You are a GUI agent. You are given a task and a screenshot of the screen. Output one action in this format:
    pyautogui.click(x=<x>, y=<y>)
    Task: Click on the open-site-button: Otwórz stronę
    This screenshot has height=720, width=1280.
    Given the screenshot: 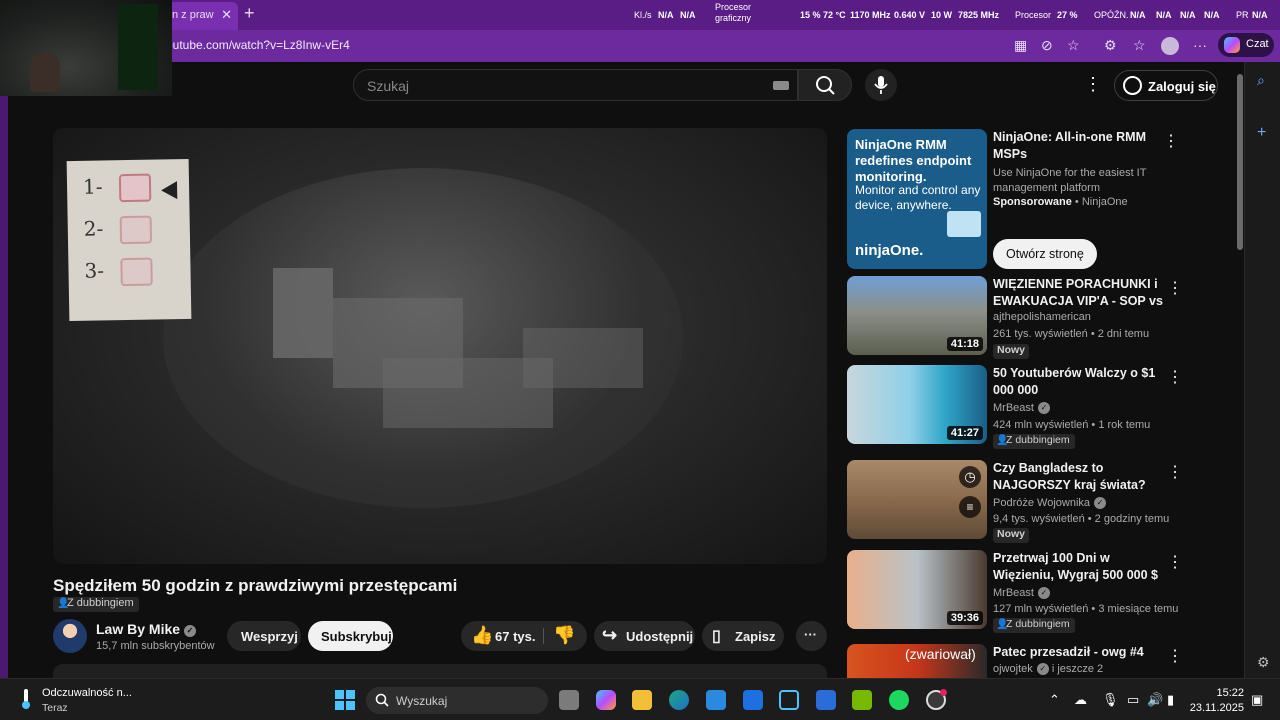 What is the action you would take?
    pyautogui.click(x=1045, y=254)
    